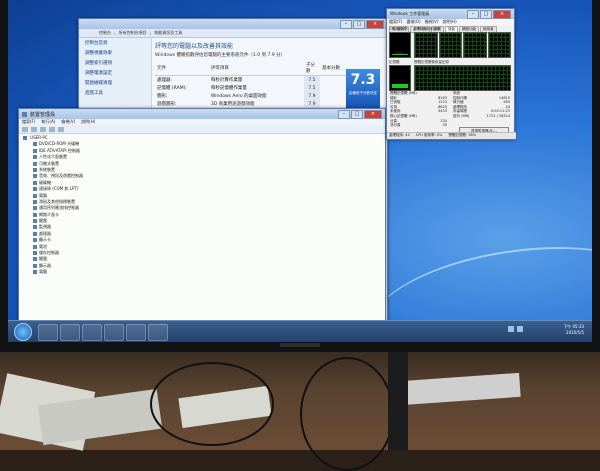 Image resolution: width=600 pixels, height=471 pixels. I want to click on ie-icon, so click(48, 332).